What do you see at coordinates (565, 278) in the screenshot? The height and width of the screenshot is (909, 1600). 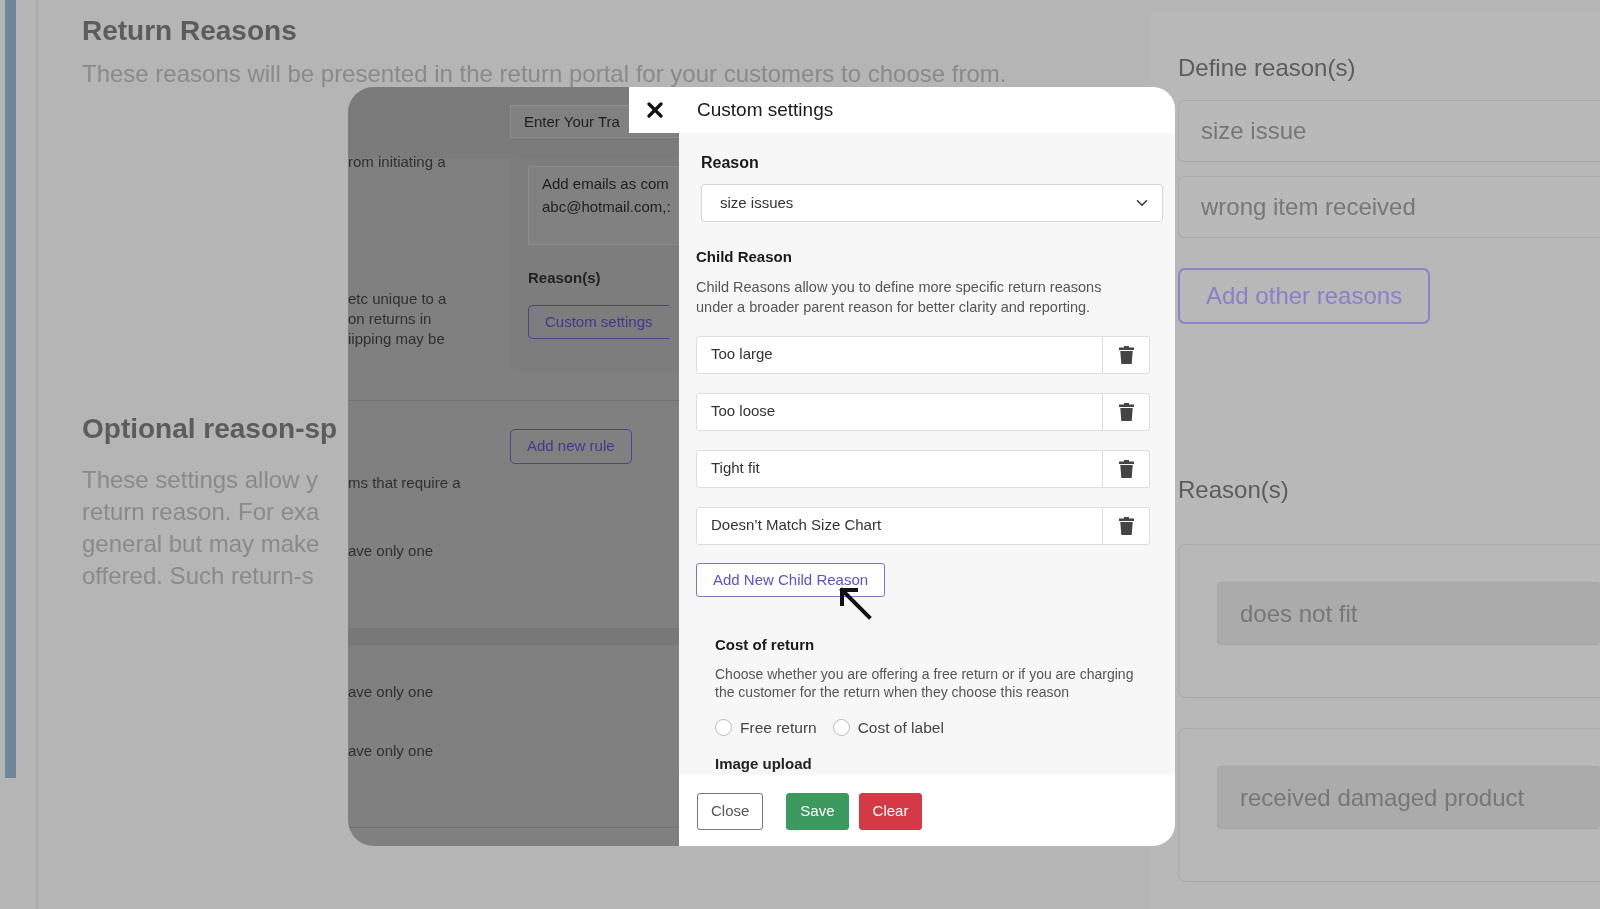 I see `field-label: Reason(s)` at bounding box center [565, 278].